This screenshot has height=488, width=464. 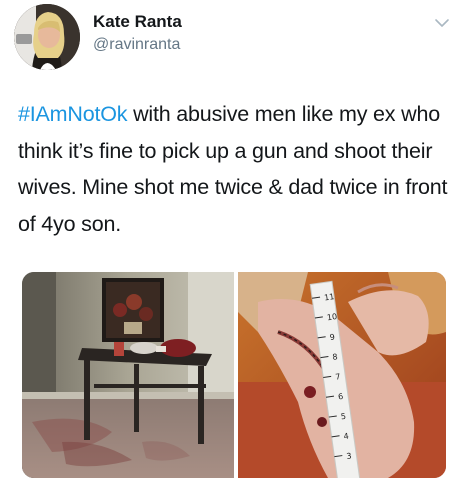 I want to click on avatar-image, so click(x=47, y=37).